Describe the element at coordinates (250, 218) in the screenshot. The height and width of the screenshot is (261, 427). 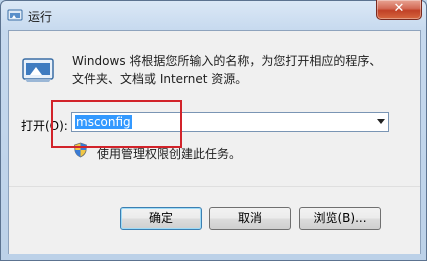
I see `cancel-button: 取消` at that location.